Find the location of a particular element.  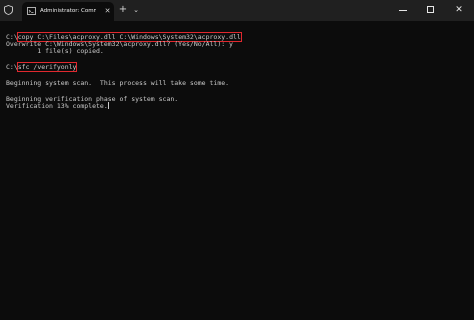

tab-command-prompt: Administrator: Command Prom ✕ is located at coordinates (68, 11).